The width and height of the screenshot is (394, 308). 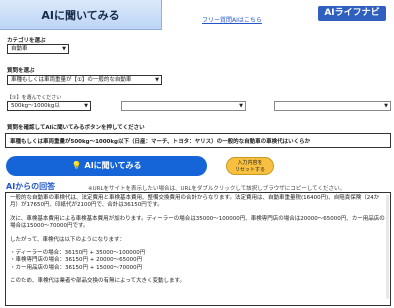 I want to click on category-select: 自動車 ▼, so click(x=38, y=49).